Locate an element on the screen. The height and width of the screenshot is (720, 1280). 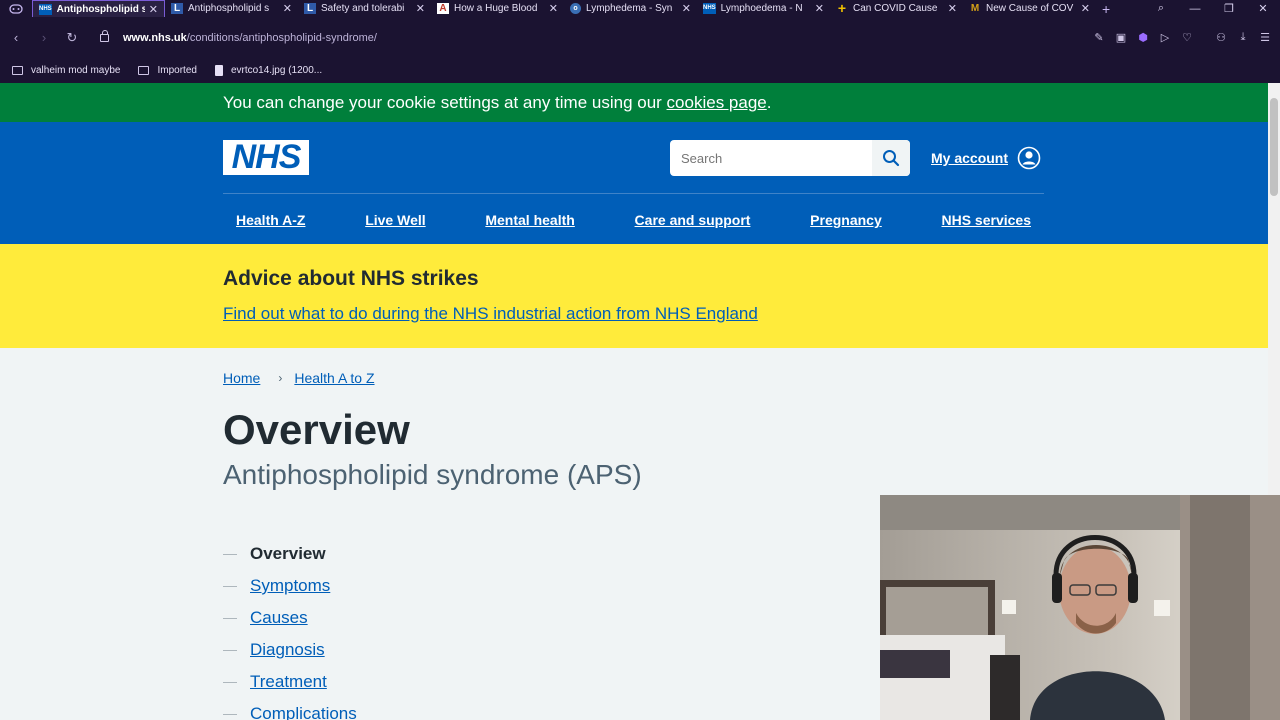
tab-2: L Safety and tolerabi ✕ is located at coordinates (364, 8).